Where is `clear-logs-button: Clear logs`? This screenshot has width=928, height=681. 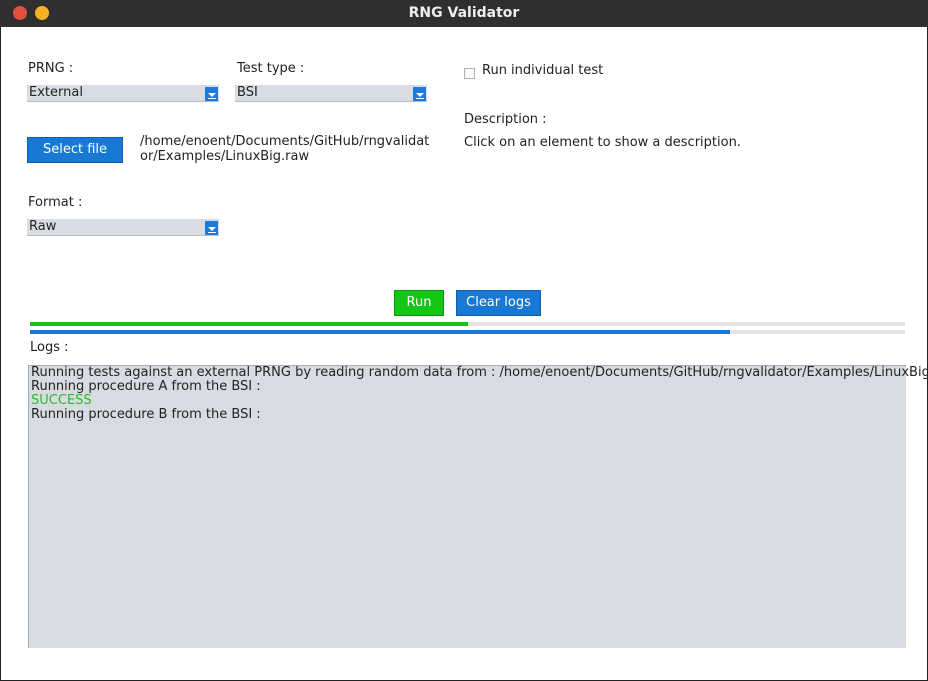 clear-logs-button: Clear logs is located at coordinates (498, 303).